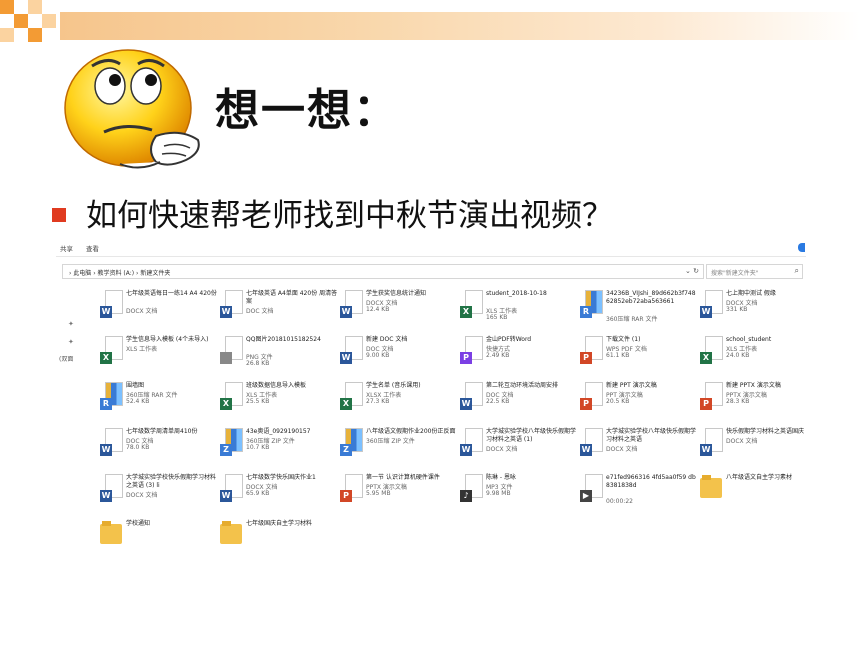 The image size is (860, 645). Describe the element at coordinates (754, 271) in the screenshot. I see `search-input: 搜索"新建文件夹" ⌕` at that location.